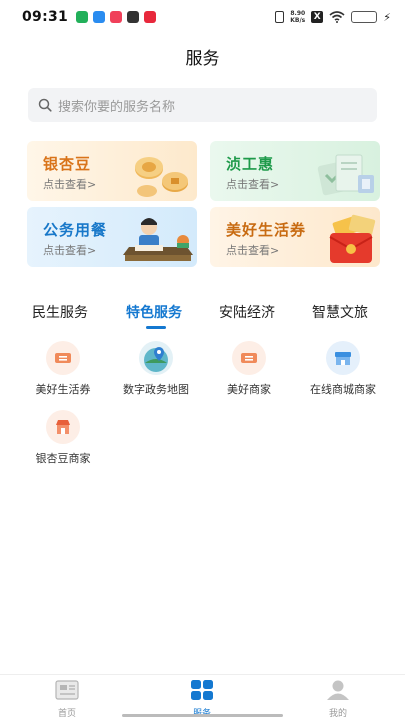  I want to click on search-icon, so click(45, 105).